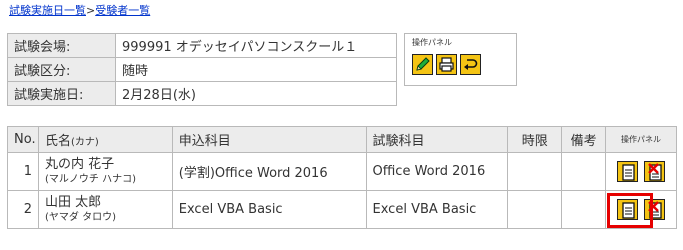  Describe the element at coordinates (437, 139) in the screenshot. I see `col-header-exam-subject: 試験科目` at that location.